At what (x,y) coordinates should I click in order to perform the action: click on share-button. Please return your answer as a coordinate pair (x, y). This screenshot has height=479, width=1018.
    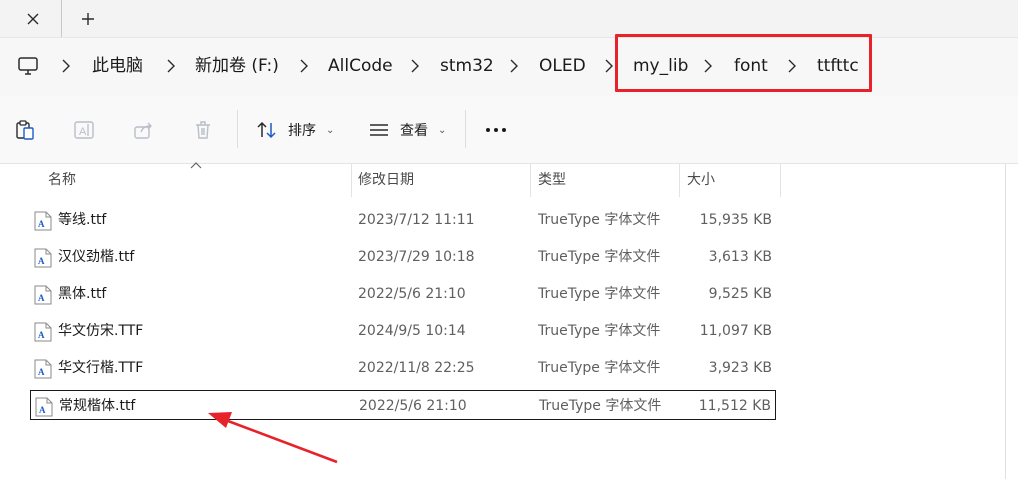
    Looking at the image, I should click on (144, 130).